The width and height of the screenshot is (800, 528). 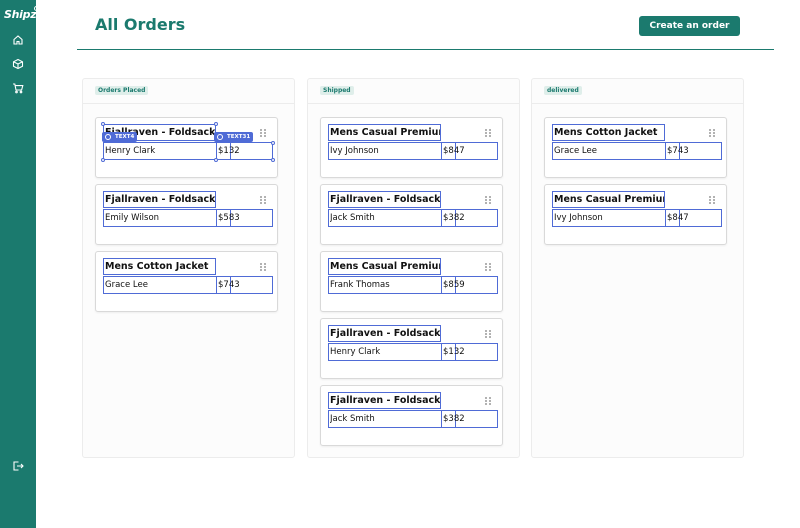 What do you see at coordinates (425, 49) in the screenshot?
I see `header-divider` at bounding box center [425, 49].